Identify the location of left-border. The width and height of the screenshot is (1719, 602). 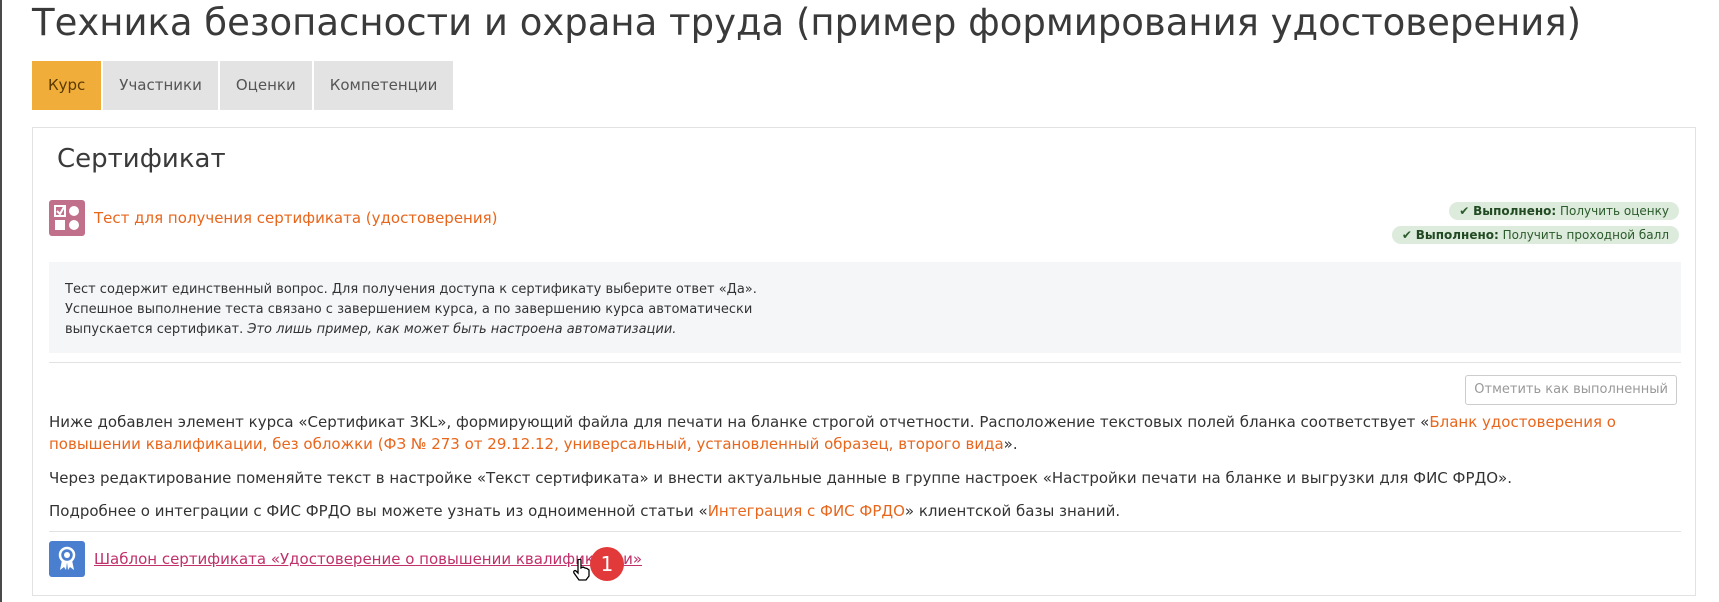
(1, 301).